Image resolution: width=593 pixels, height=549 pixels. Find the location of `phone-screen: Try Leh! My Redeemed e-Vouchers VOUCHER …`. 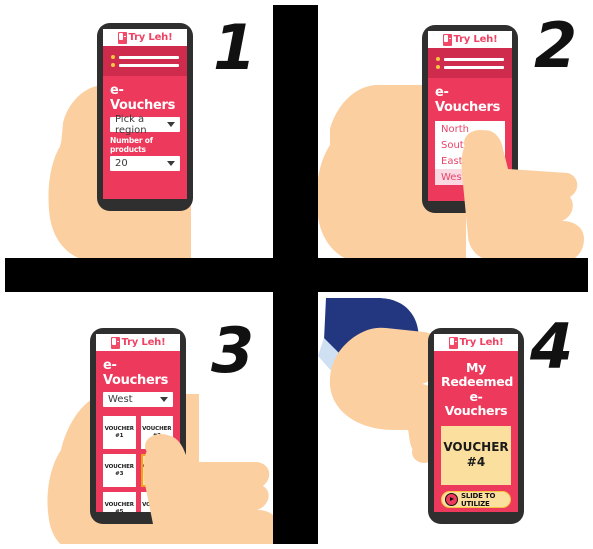

phone-screen: Try Leh! My Redeemed e-Vouchers VOUCHER … is located at coordinates (476, 423).